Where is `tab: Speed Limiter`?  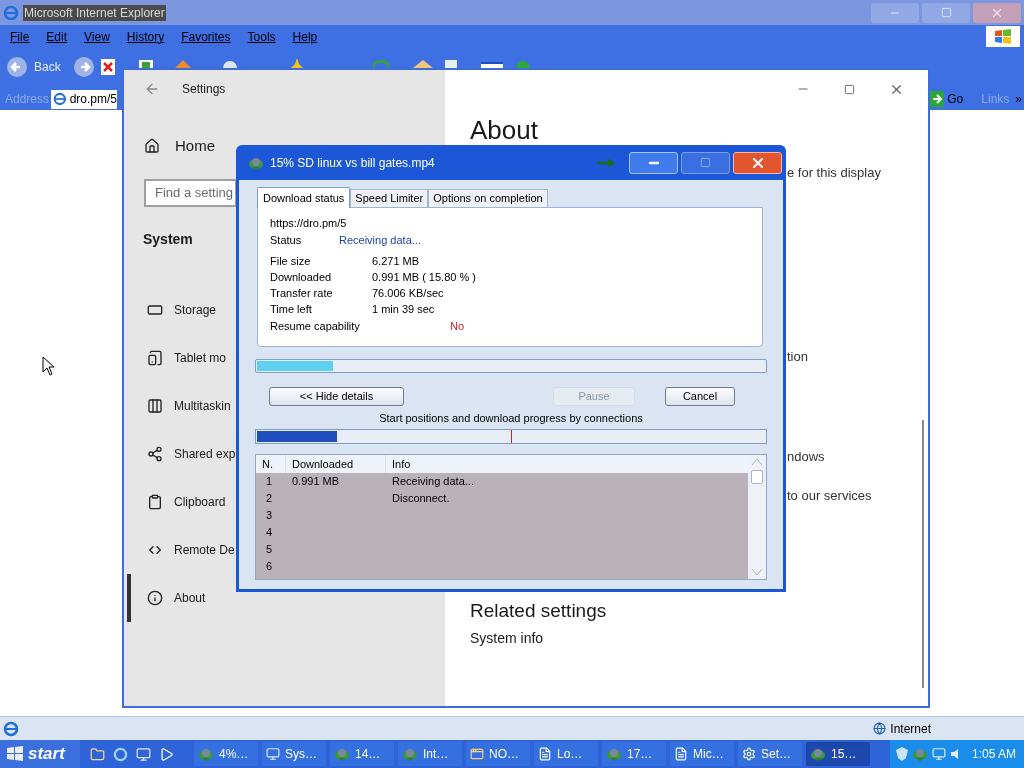
tab: Speed Limiter is located at coordinates (389, 198).